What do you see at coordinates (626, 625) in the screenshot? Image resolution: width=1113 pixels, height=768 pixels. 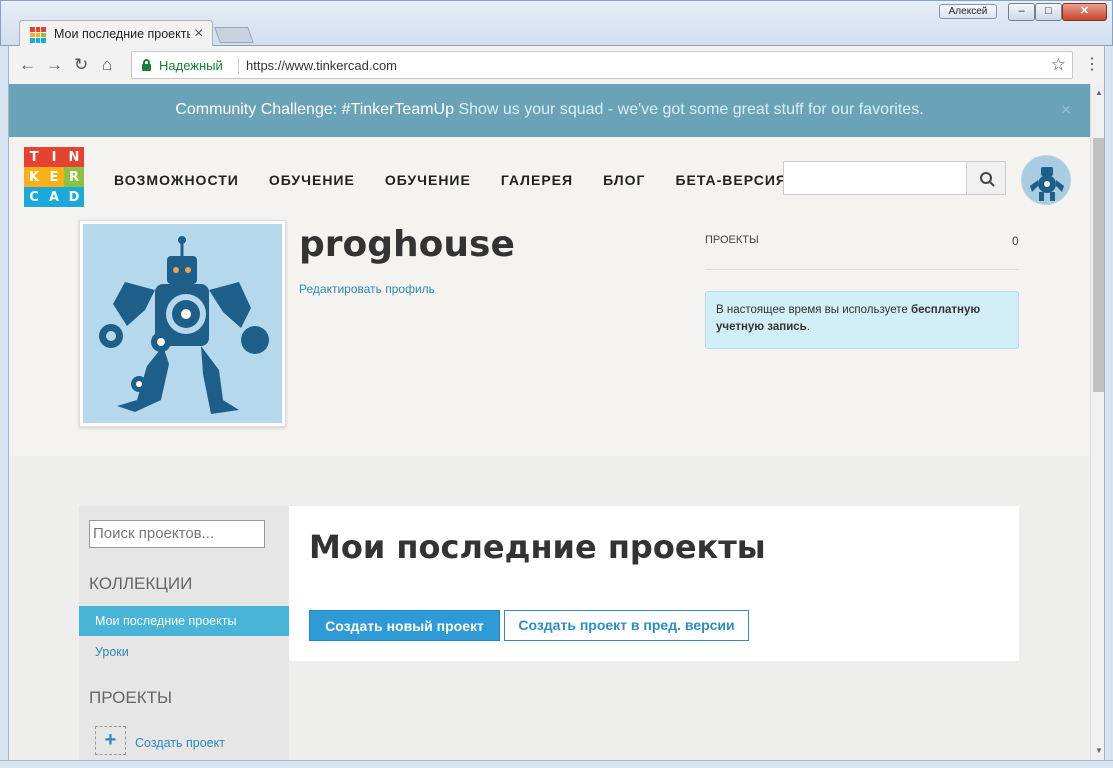 I see `create-legacy-project-button: Создать проект в пред. версии` at bounding box center [626, 625].